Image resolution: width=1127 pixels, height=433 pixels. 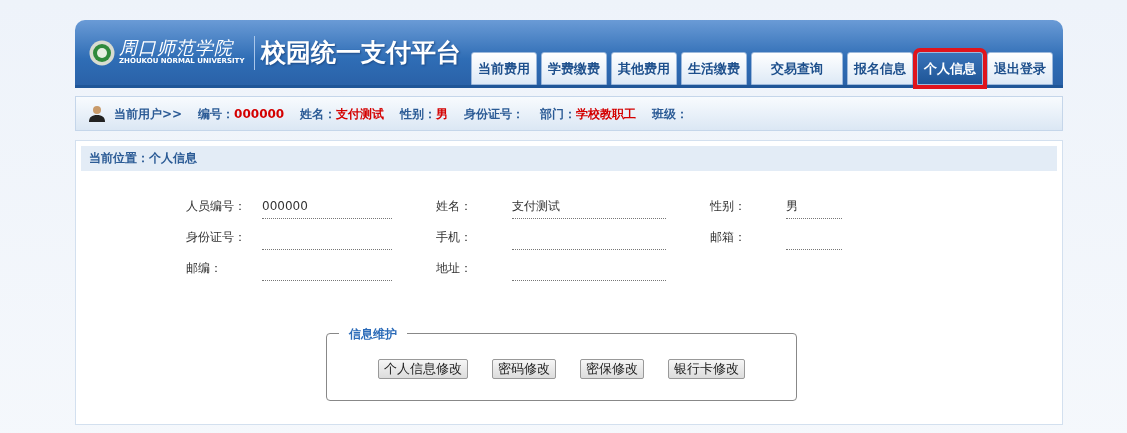 I want to click on field-label: 人员编号：, so click(x=216, y=206).